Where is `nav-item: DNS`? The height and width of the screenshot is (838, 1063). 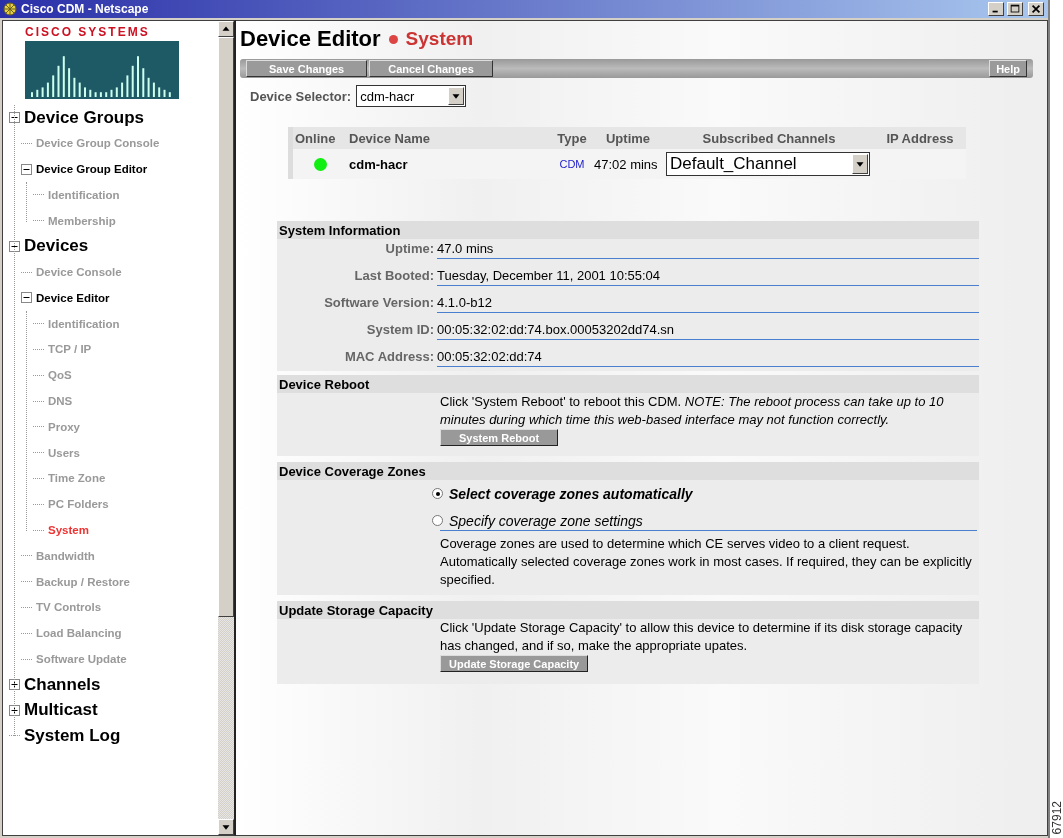
nav-item: DNS is located at coordinates (60, 401).